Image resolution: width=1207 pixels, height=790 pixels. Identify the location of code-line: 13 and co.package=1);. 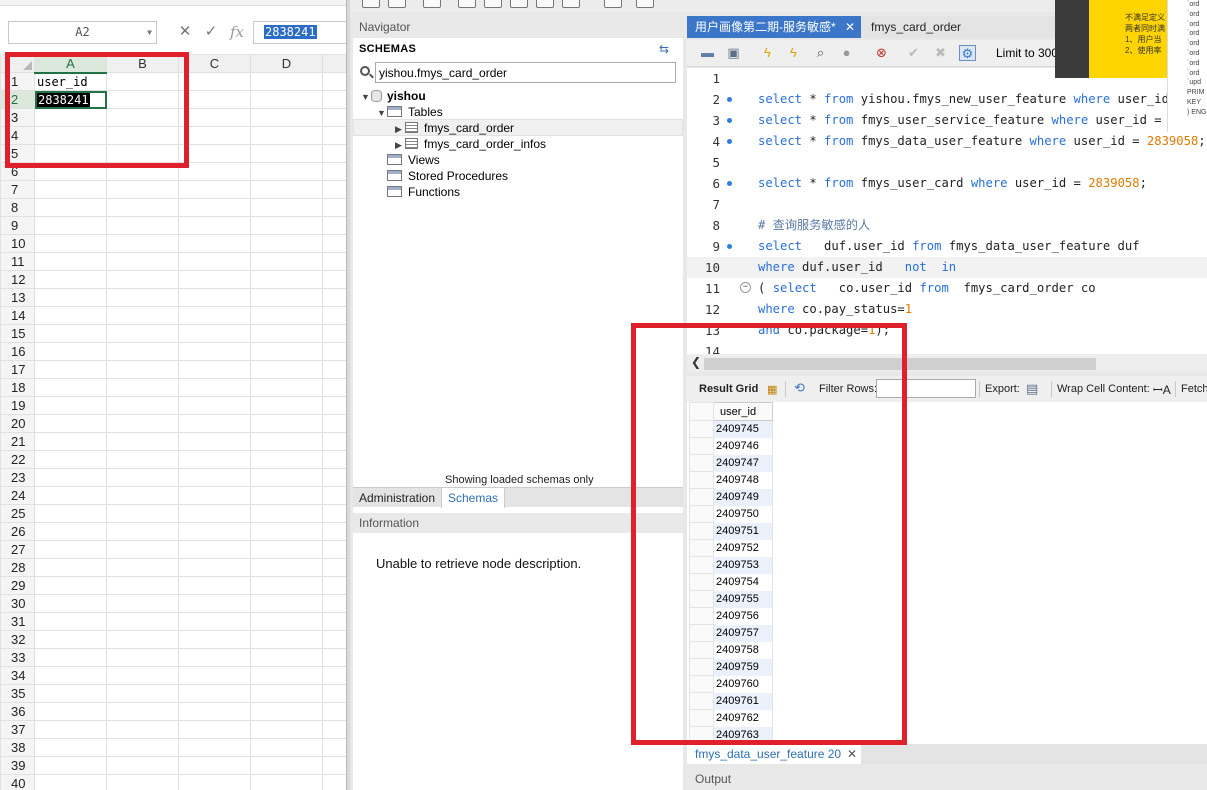
(947, 330).